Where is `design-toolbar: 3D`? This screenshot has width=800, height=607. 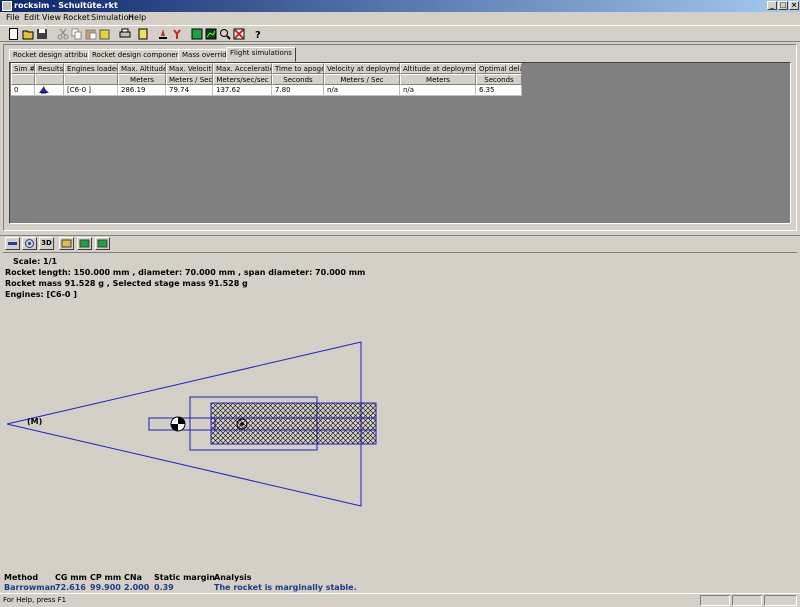 design-toolbar: 3D is located at coordinates (400, 244).